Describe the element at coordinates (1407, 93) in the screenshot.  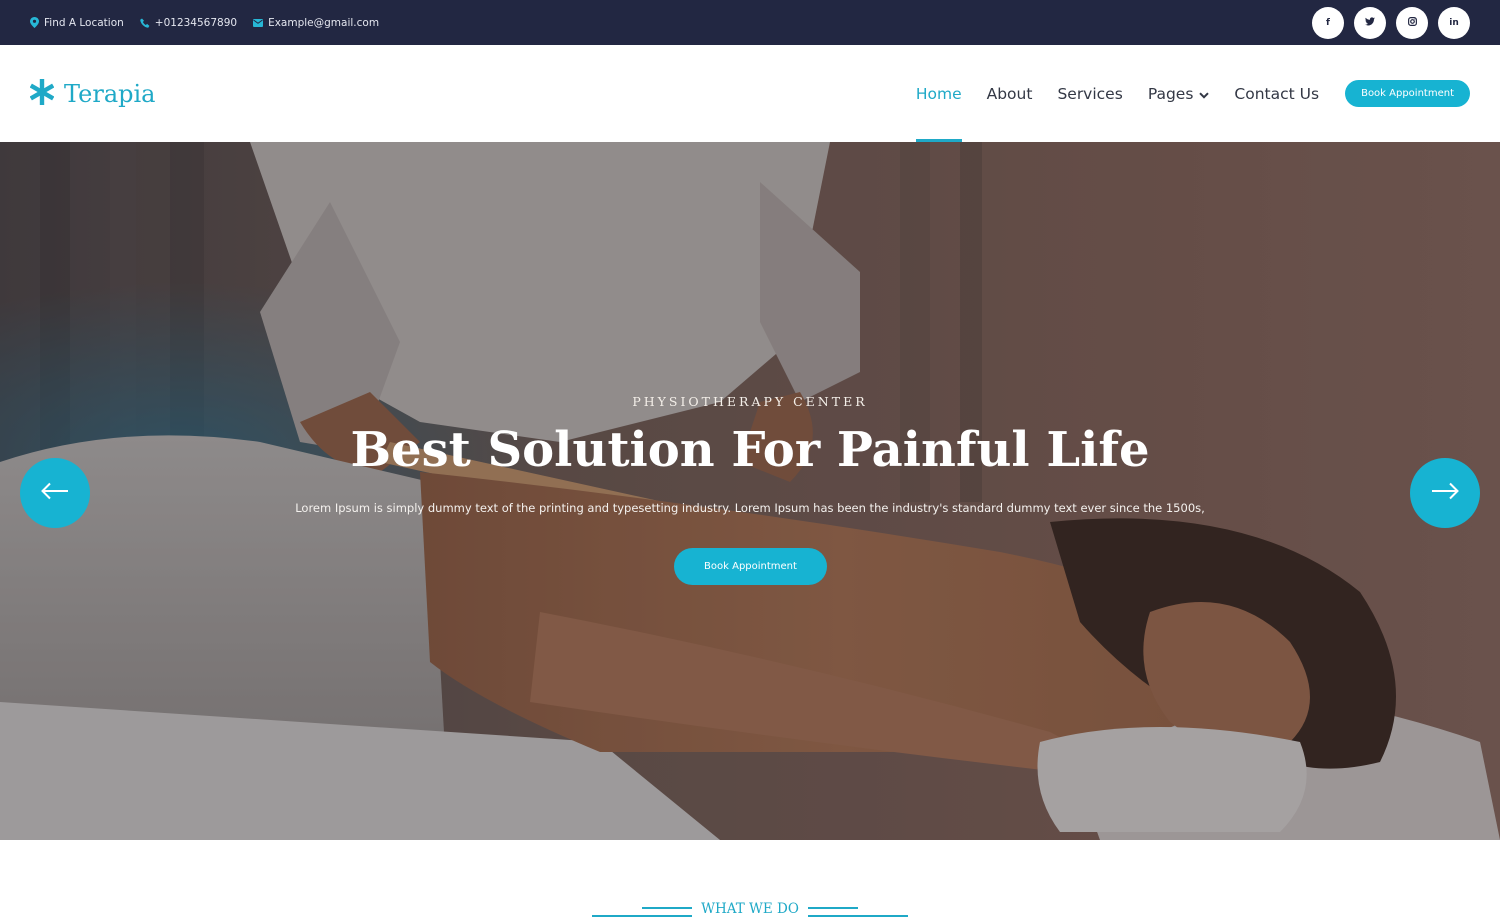
I see `book-appointment-button: Book Appointment` at that location.